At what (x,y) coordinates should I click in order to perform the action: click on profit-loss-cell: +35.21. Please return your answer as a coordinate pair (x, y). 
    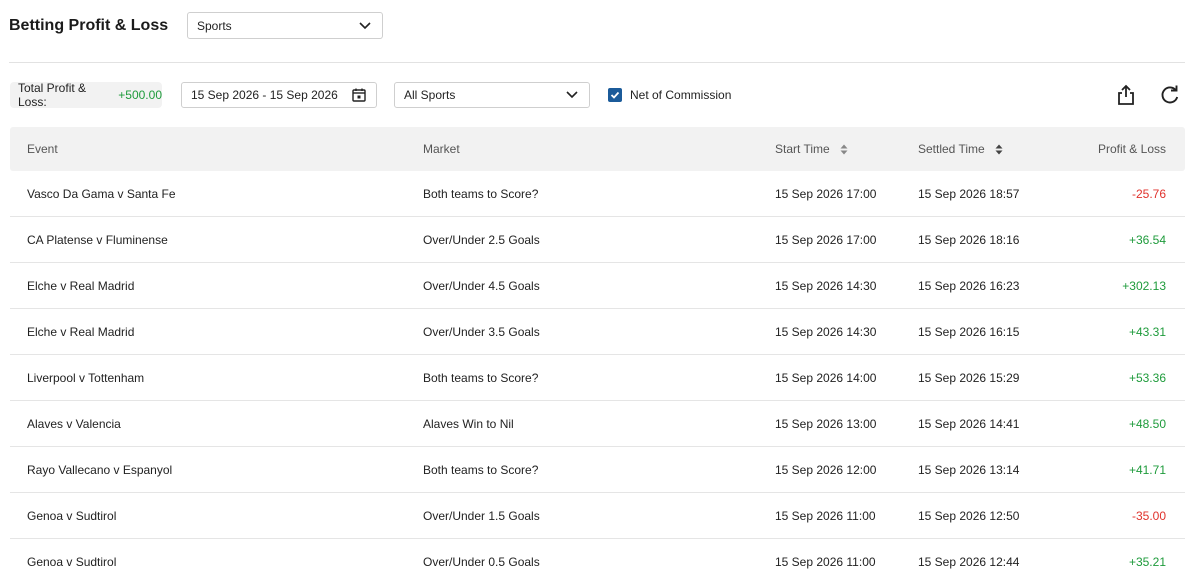
    Looking at the image, I should click on (1147, 561).